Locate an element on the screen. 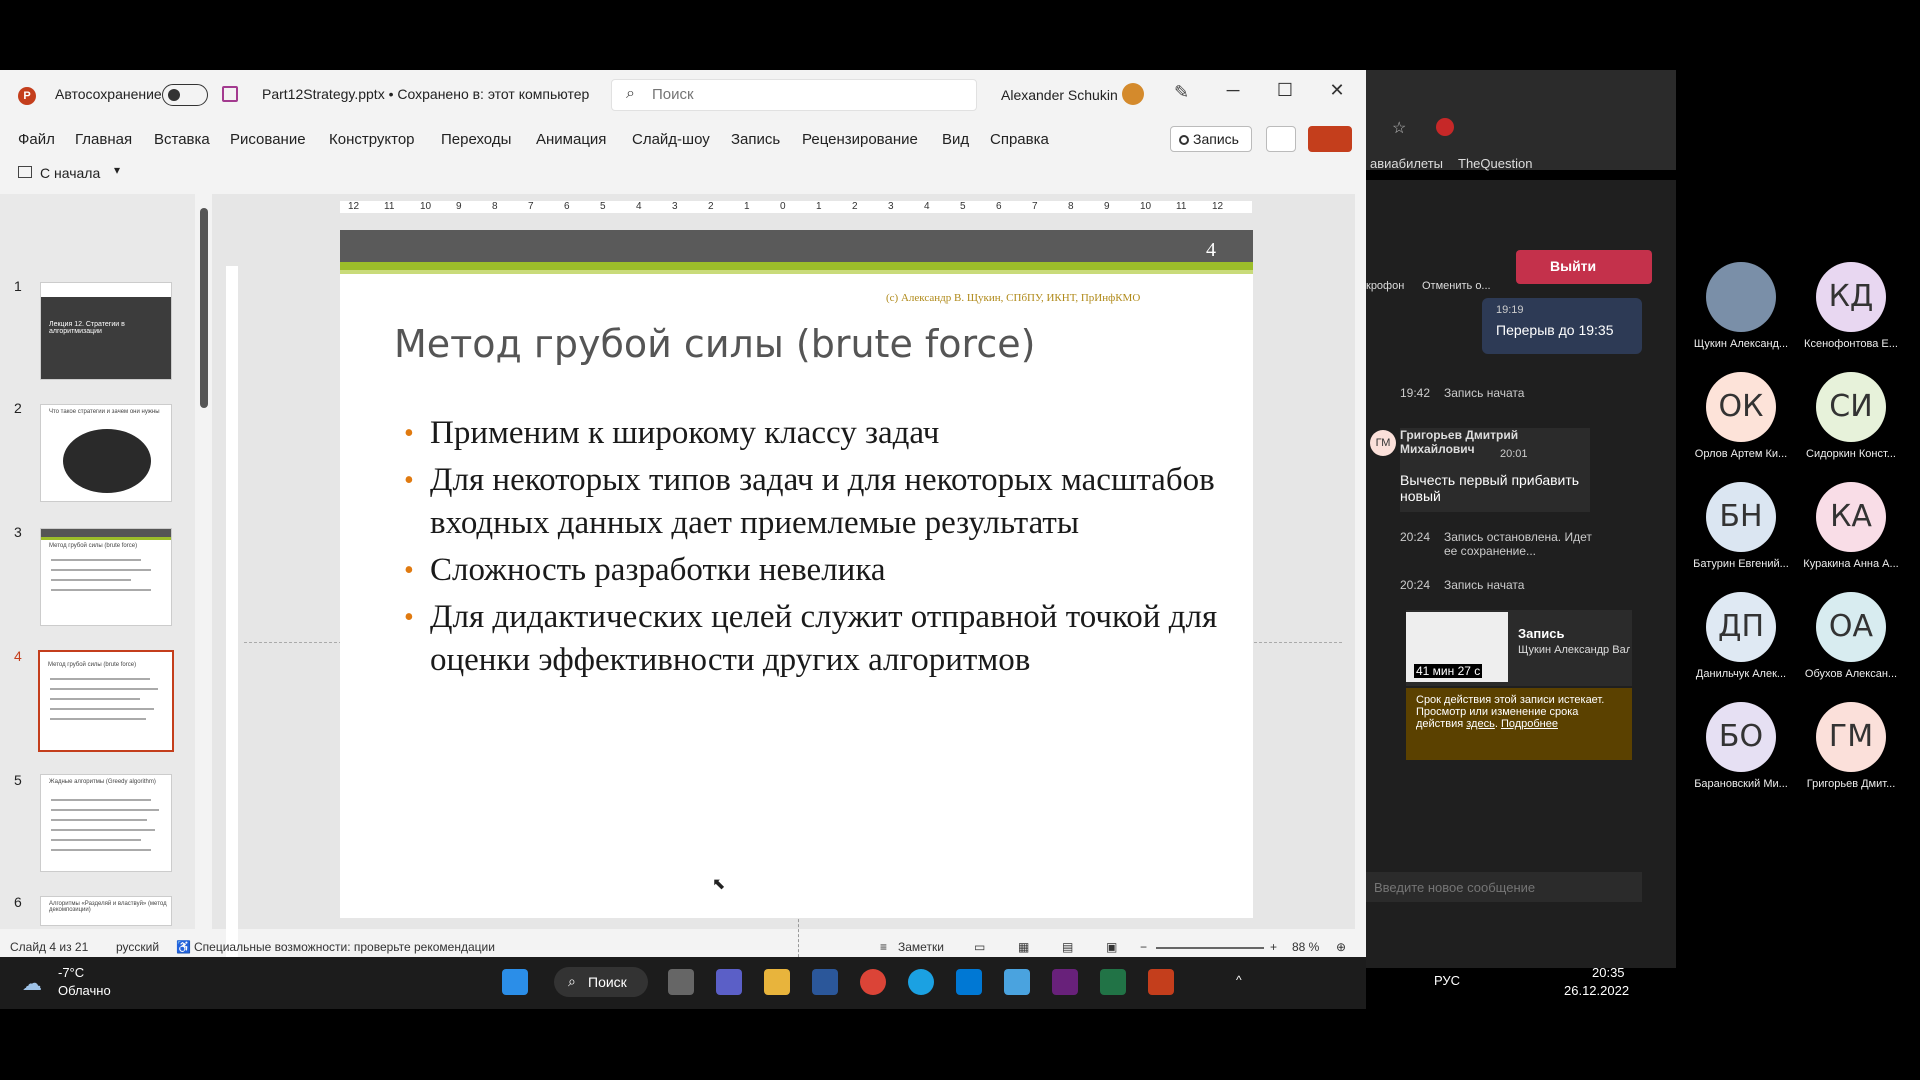 This screenshot has width=1920, height=1080. edge-icon is located at coordinates (921, 982).